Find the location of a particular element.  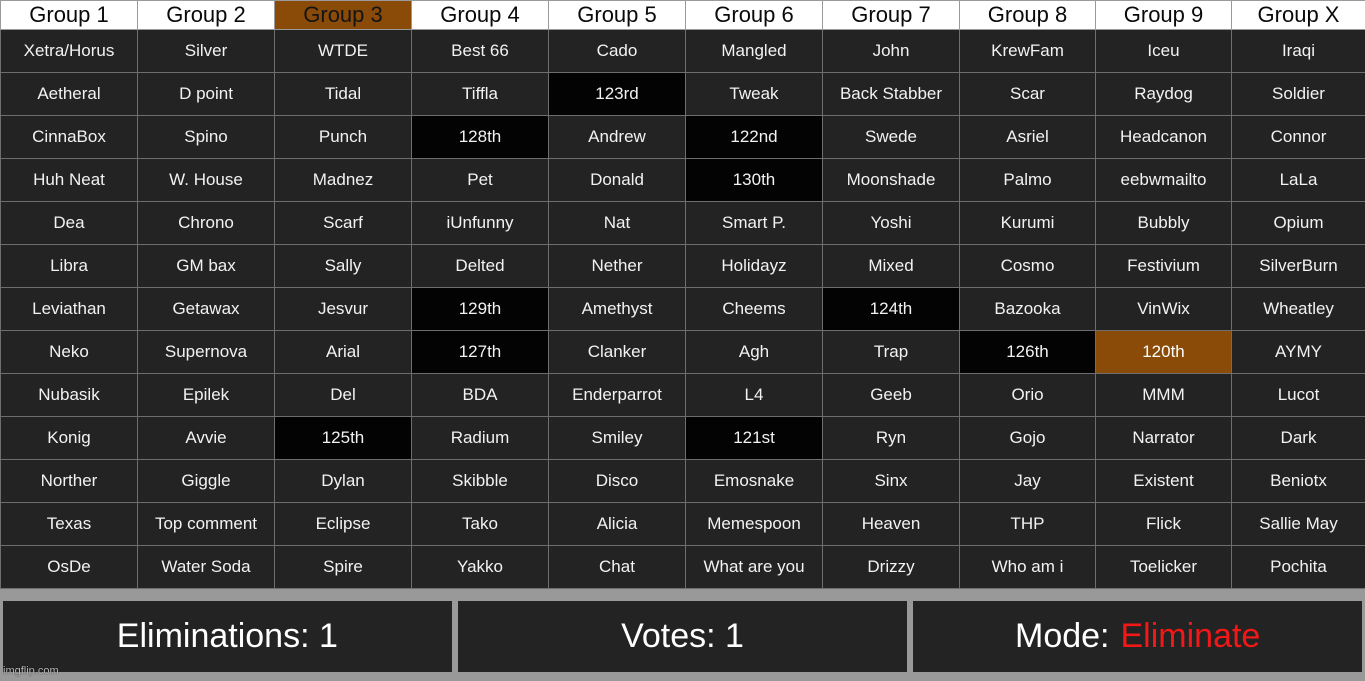

entry-cell: John is located at coordinates (891, 51).